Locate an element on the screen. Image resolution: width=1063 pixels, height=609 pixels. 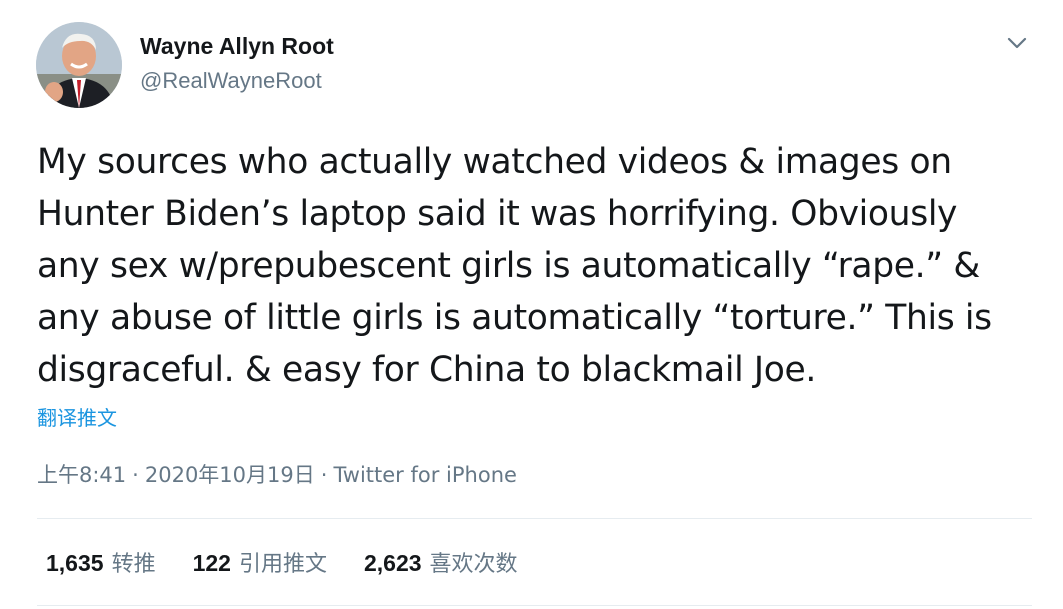
tweet-metadata: 上午8:41 · 2020年10月19日 · Twitter for iPhone is located at coordinates (277, 475).